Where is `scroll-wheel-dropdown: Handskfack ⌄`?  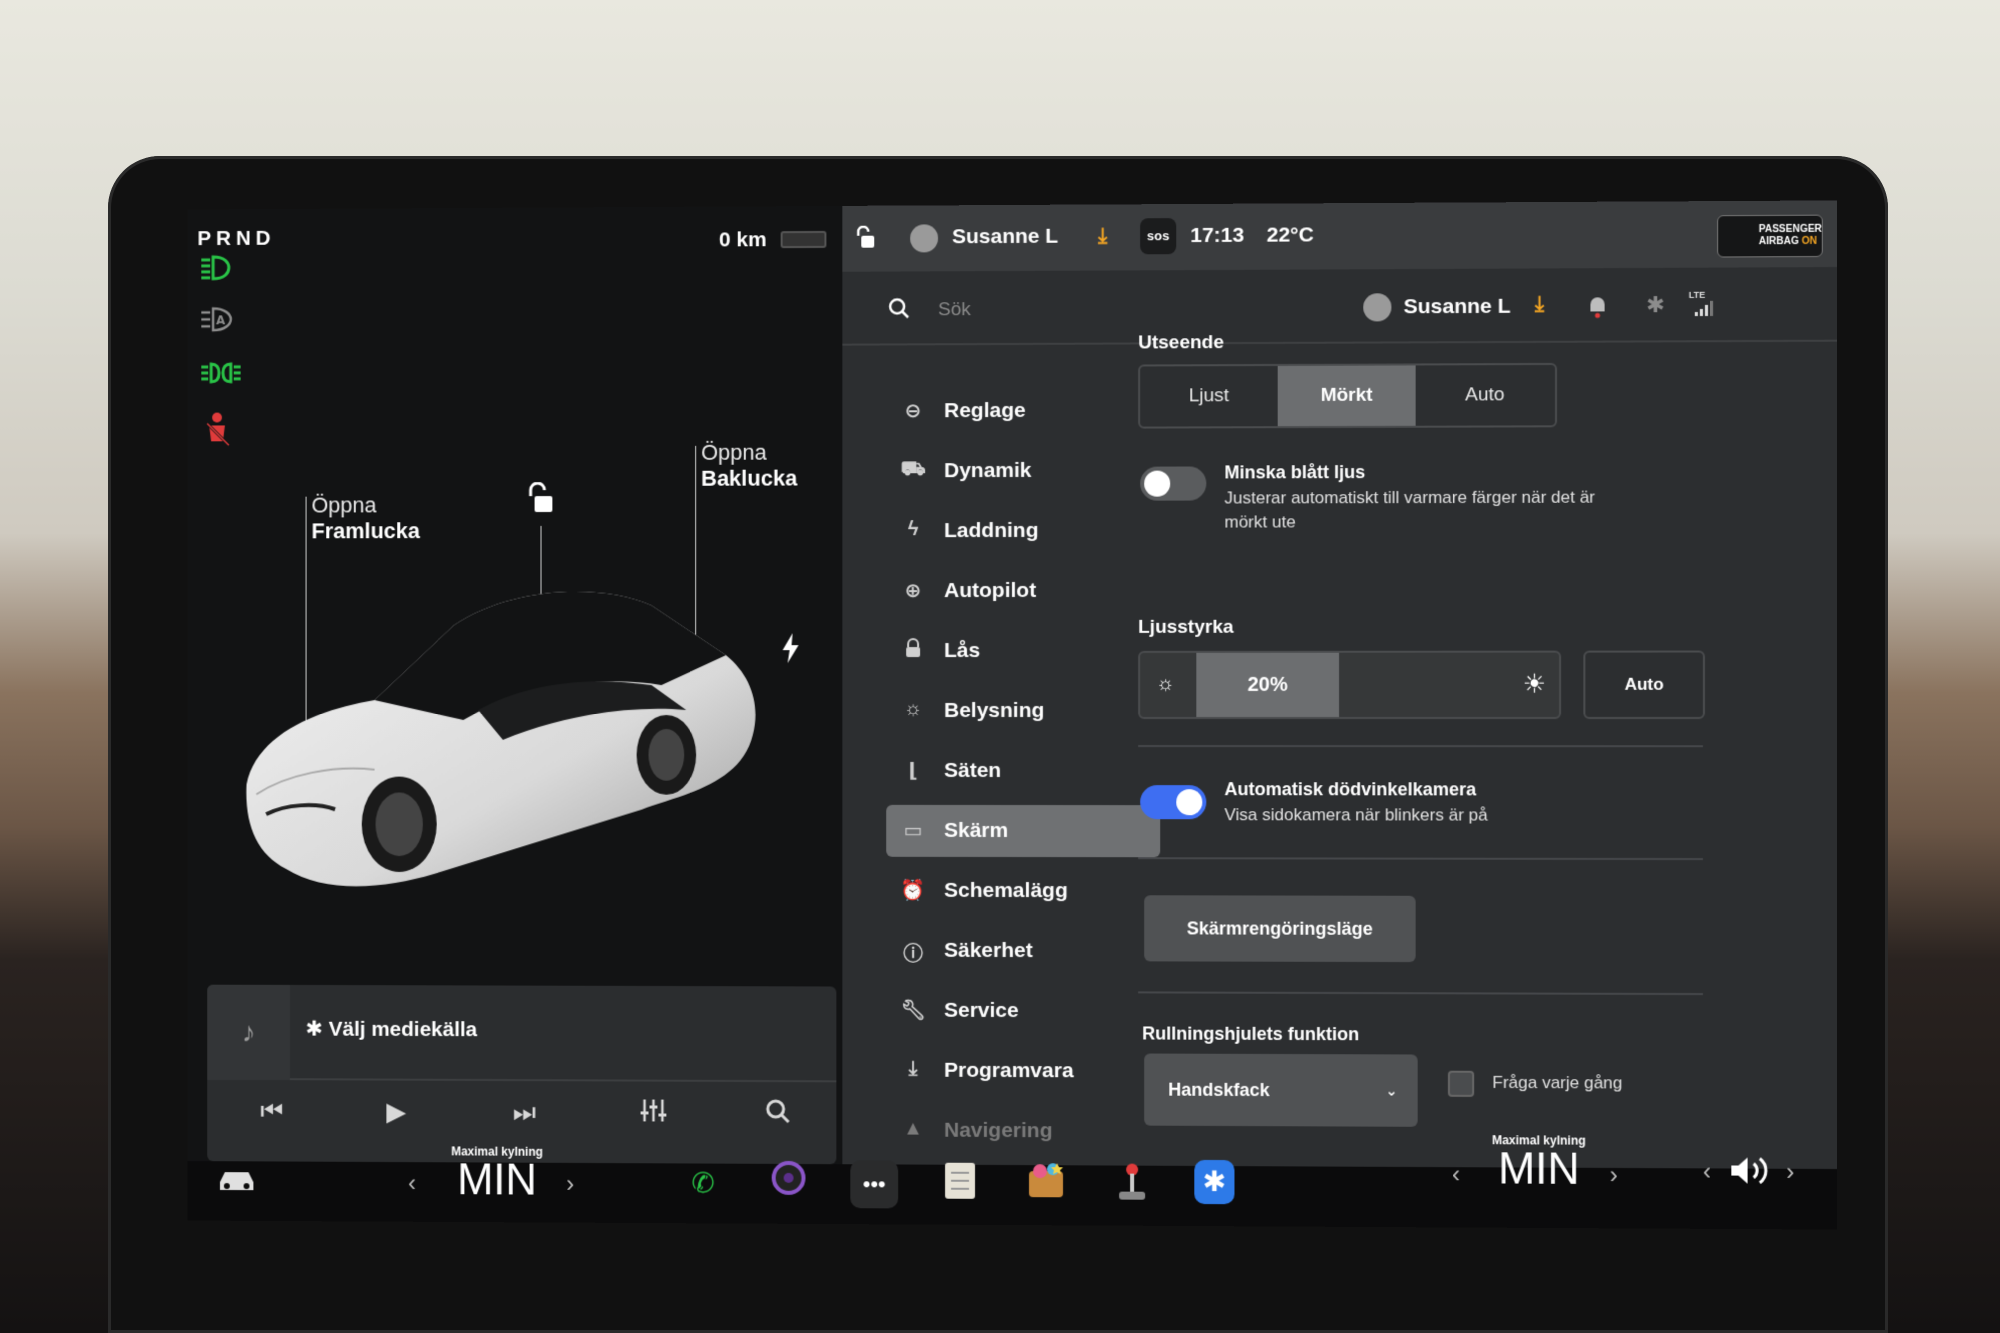
scroll-wheel-dropdown: Handskfack ⌄ is located at coordinates (1281, 1090).